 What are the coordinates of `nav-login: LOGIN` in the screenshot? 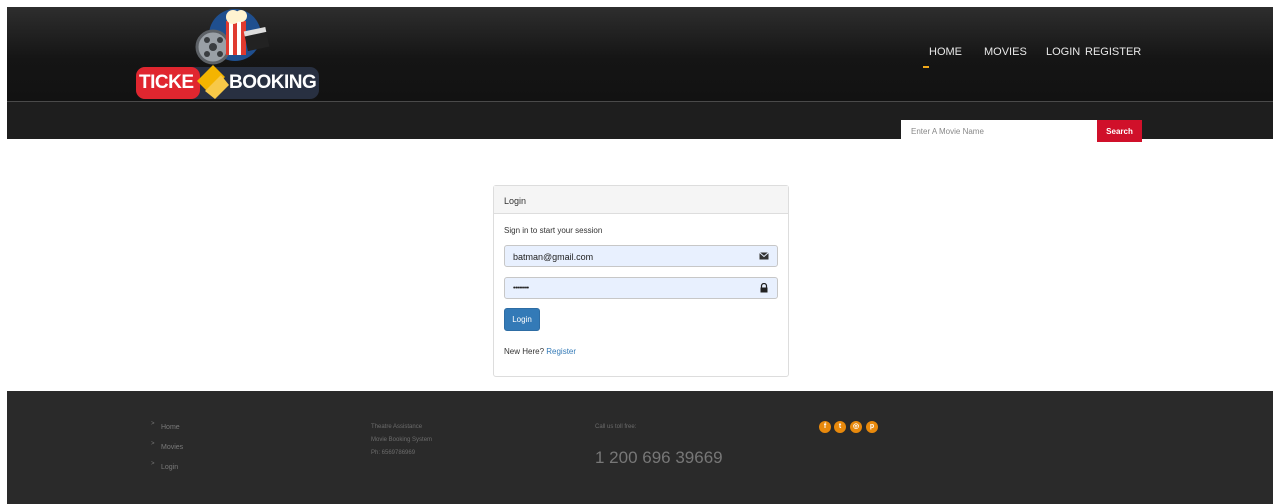 It's located at (1063, 52).